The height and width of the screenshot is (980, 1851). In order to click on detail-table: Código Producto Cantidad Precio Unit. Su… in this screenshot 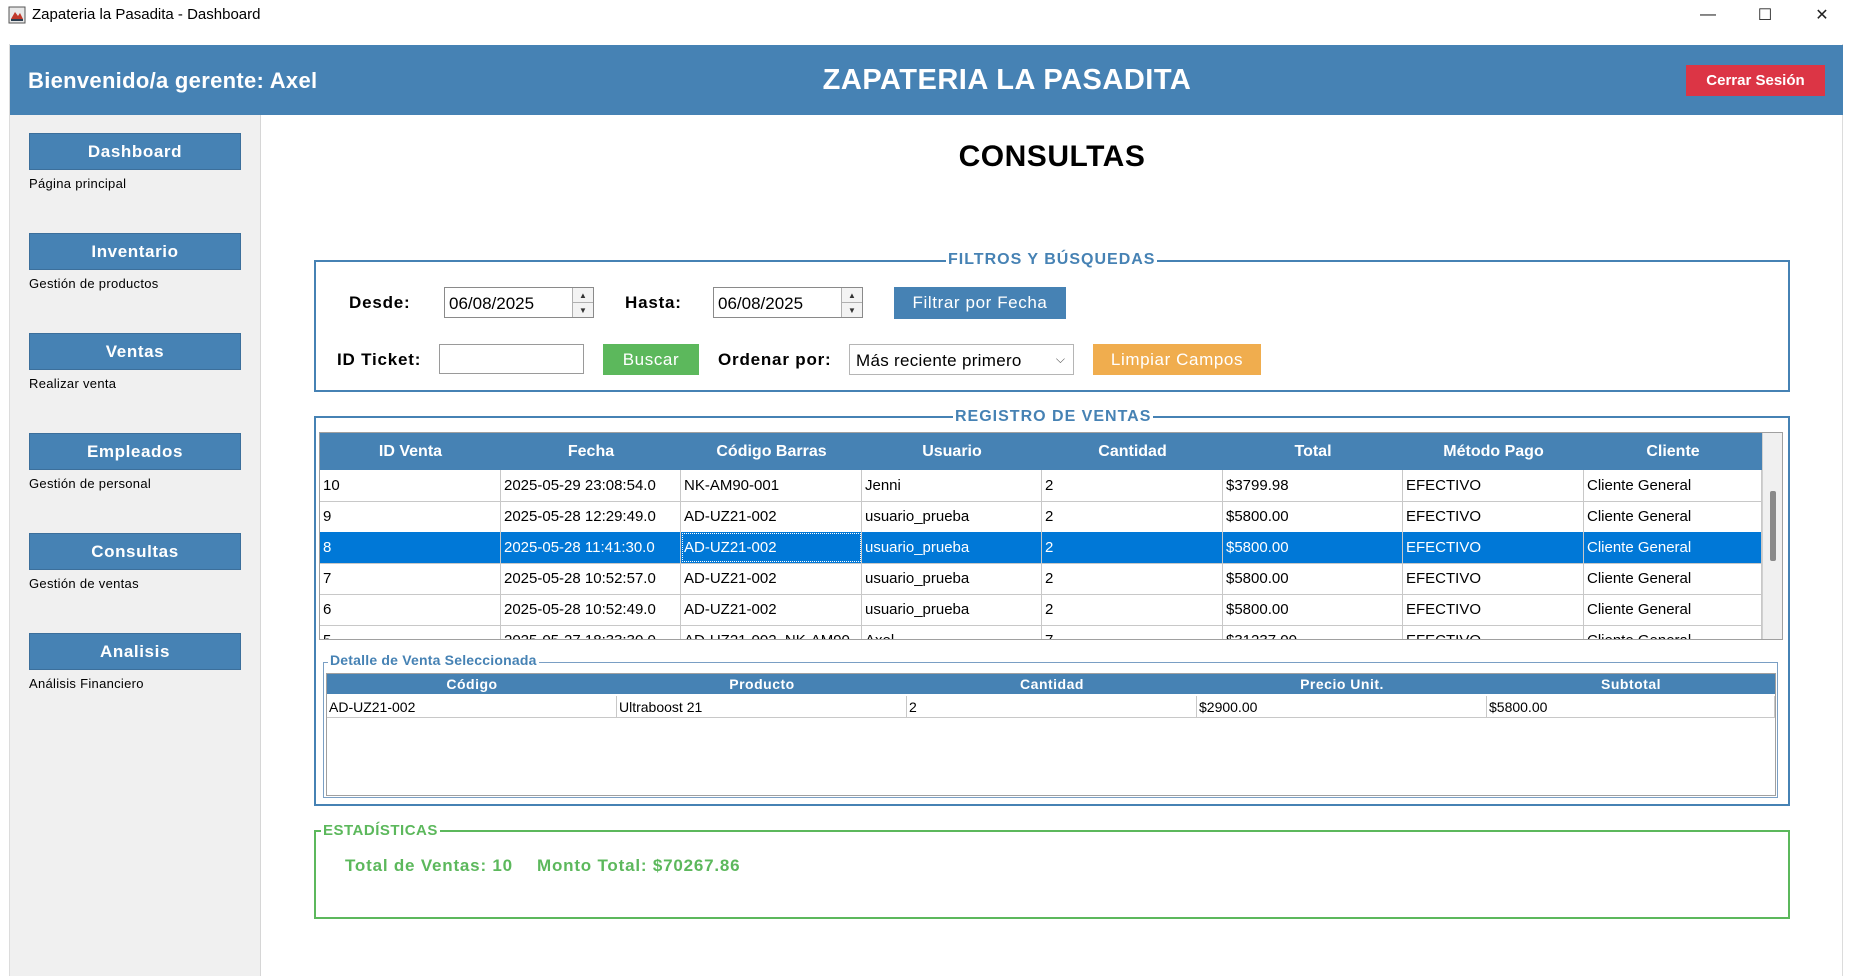, I will do `click(1051, 734)`.